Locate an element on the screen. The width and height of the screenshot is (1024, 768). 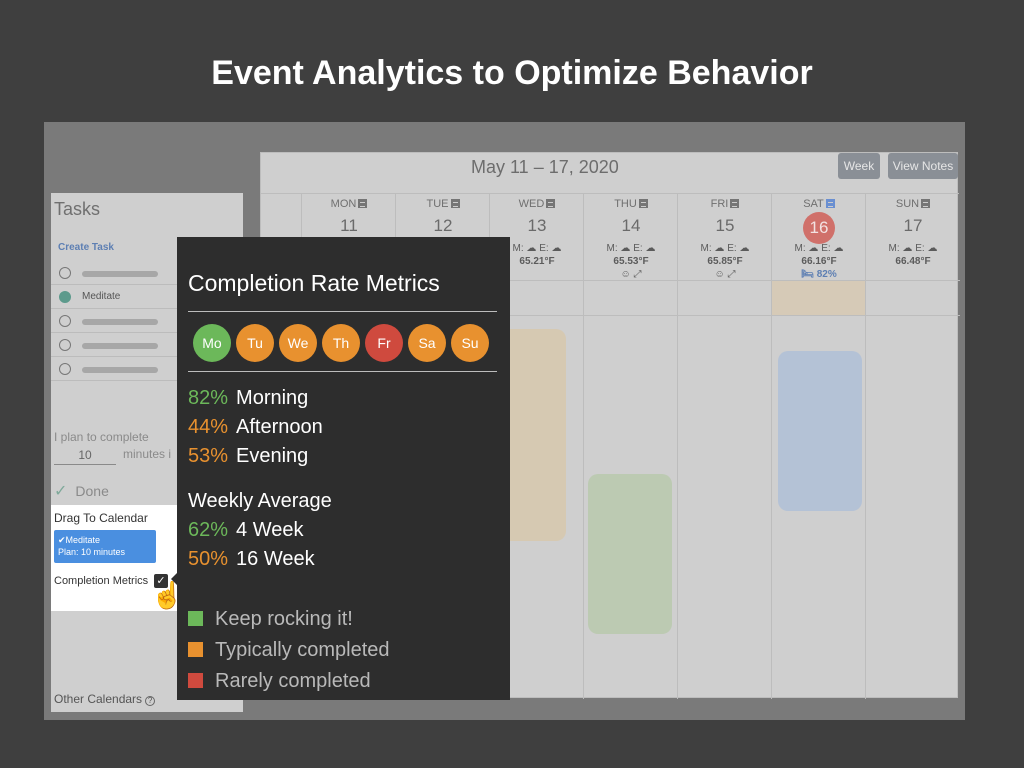
afternoon-pct: 44% is located at coordinates (208, 427).